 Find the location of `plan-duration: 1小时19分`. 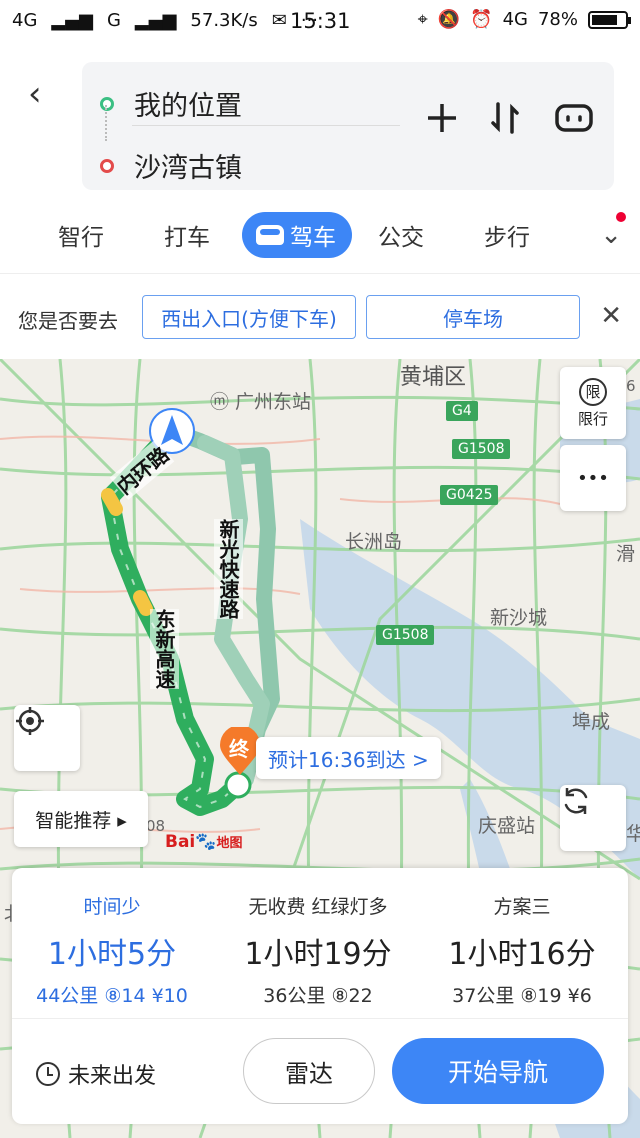

plan-duration: 1小时19分 is located at coordinates (318, 954).